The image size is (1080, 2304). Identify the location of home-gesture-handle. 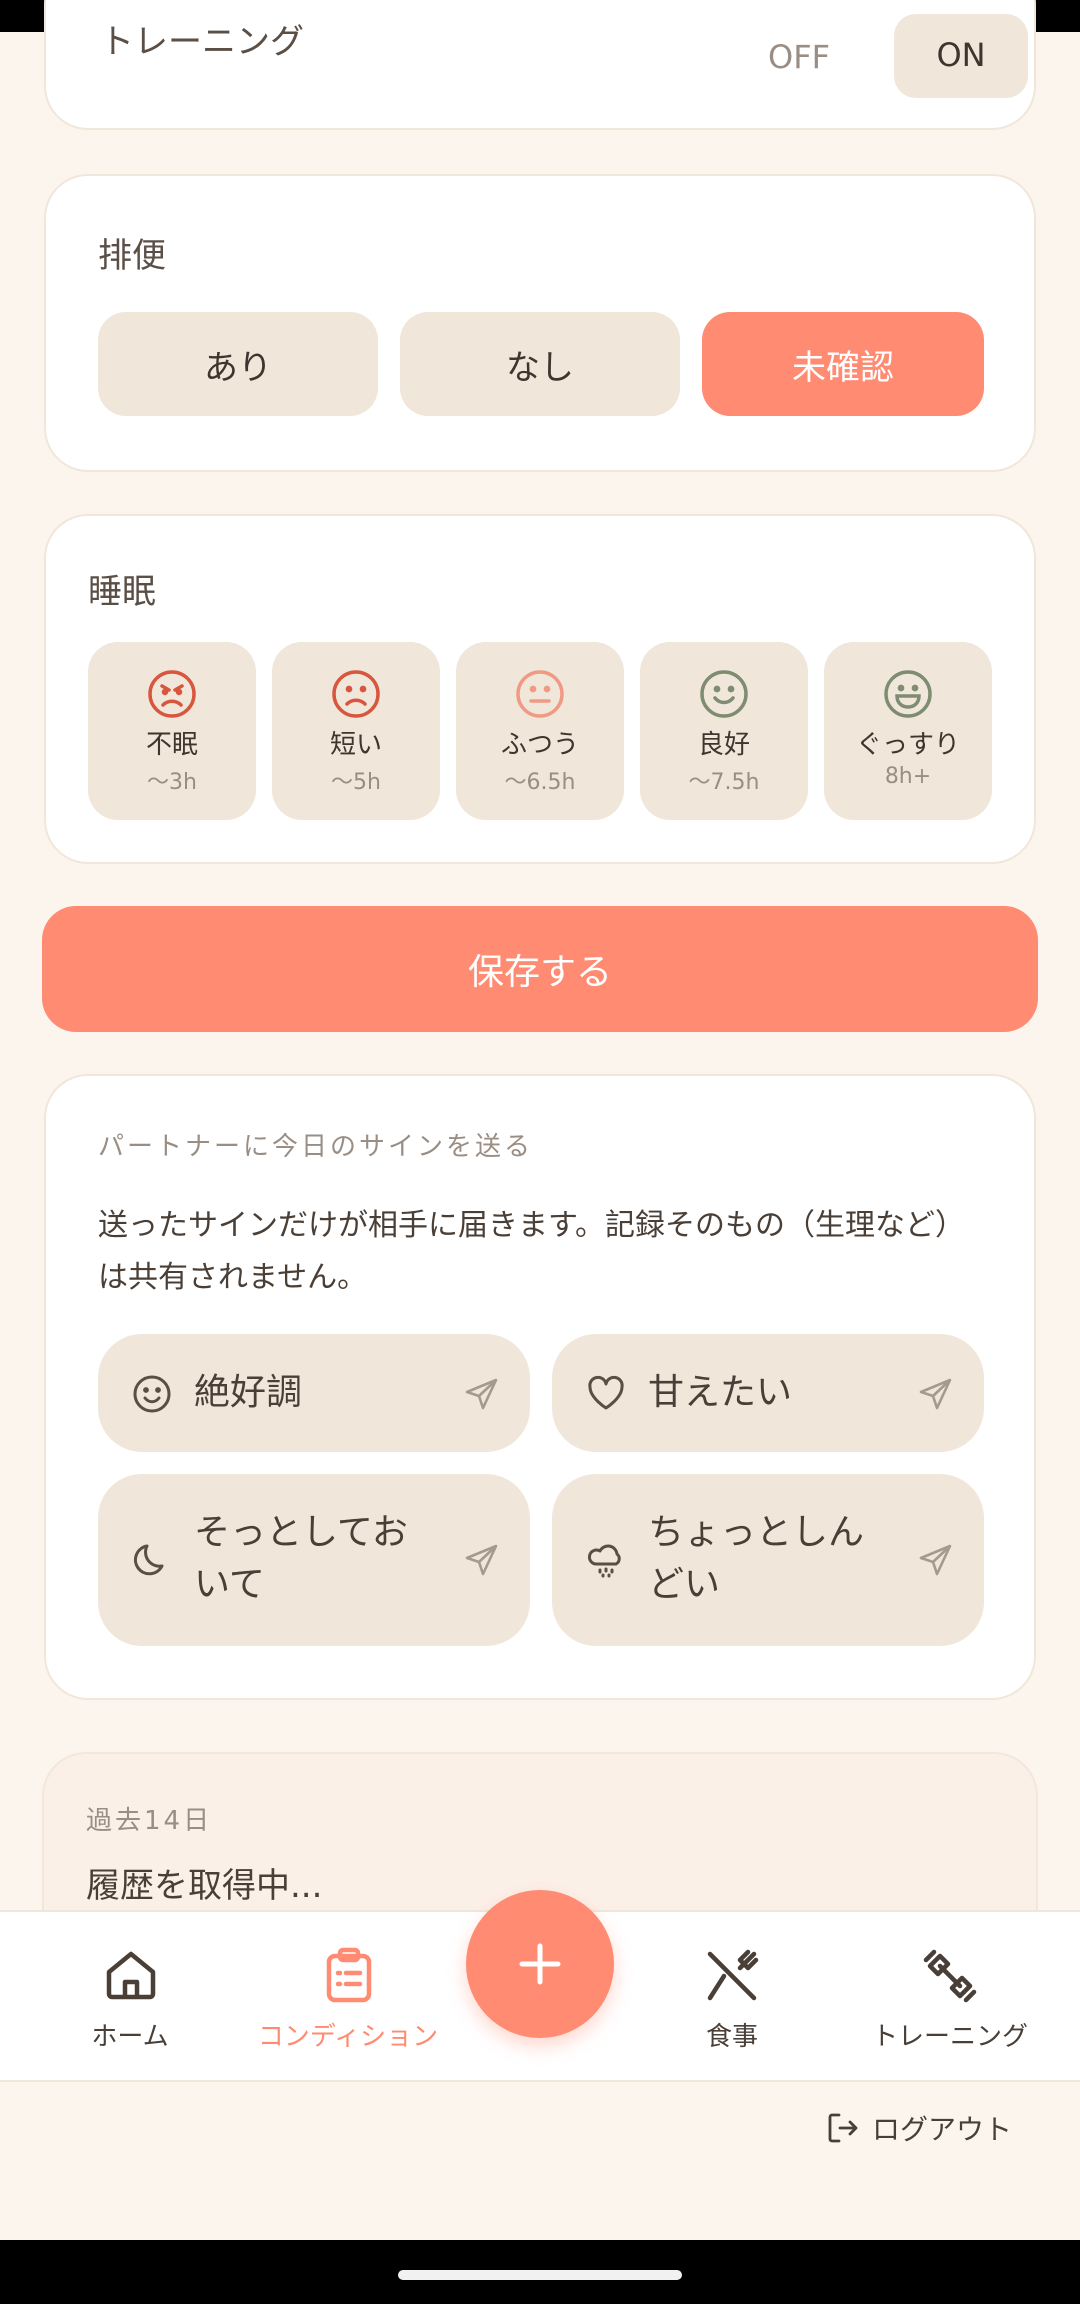
(540, 2275).